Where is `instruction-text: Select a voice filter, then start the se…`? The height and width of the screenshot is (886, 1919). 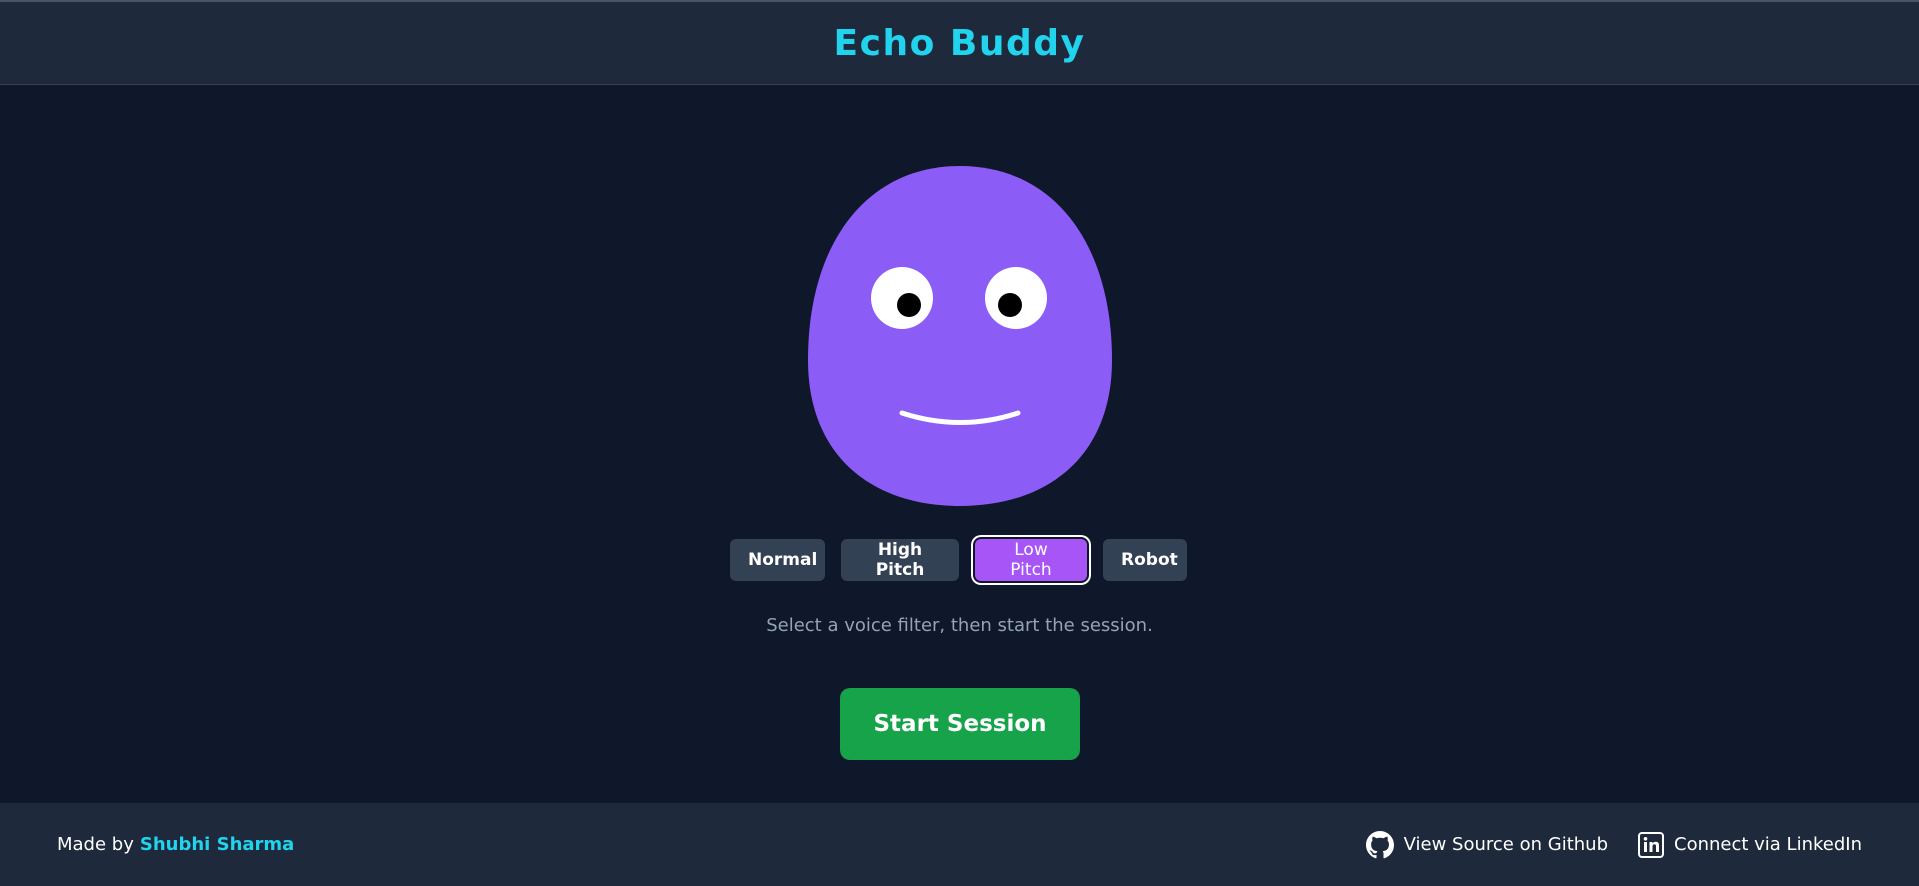 instruction-text: Select a voice filter, then start the se… is located at coordinates (959, 625).